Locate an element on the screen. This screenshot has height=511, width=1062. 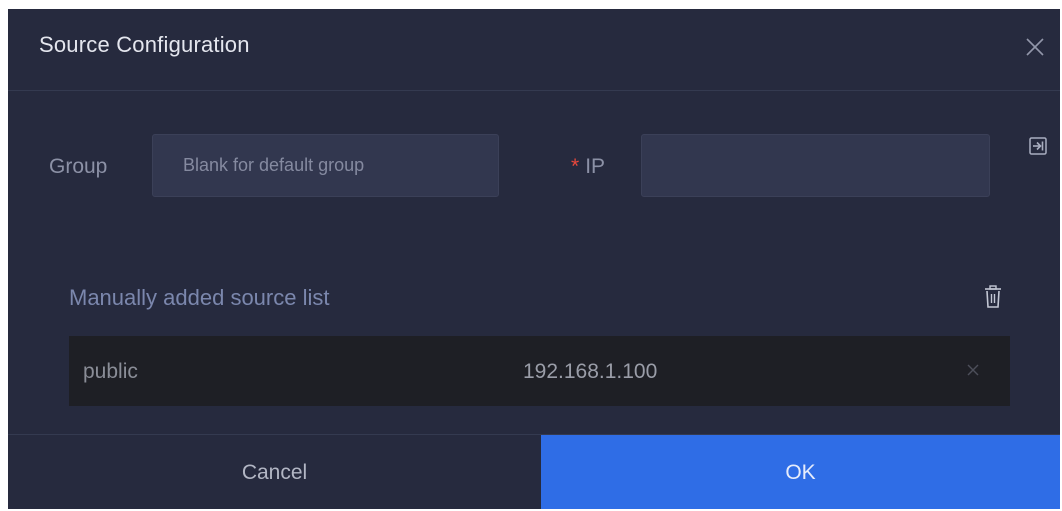
source-list-title: Manually added source list is located at coordinates (199, 297).